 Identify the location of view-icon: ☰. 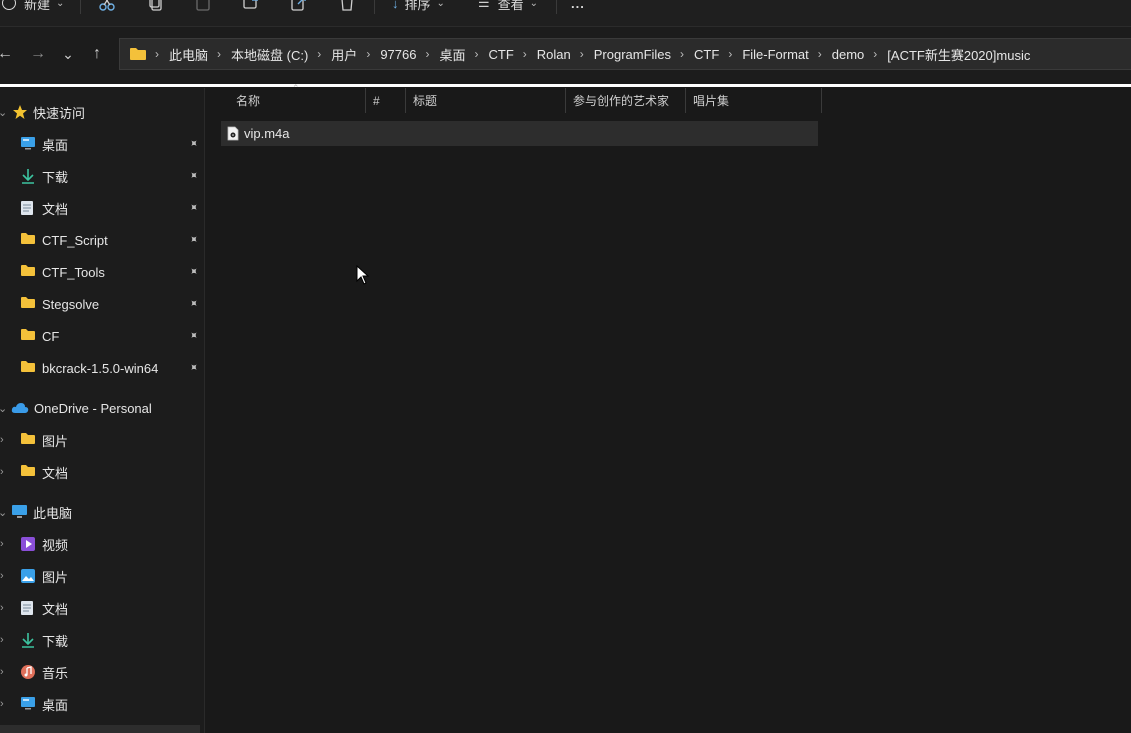
(484, 5).